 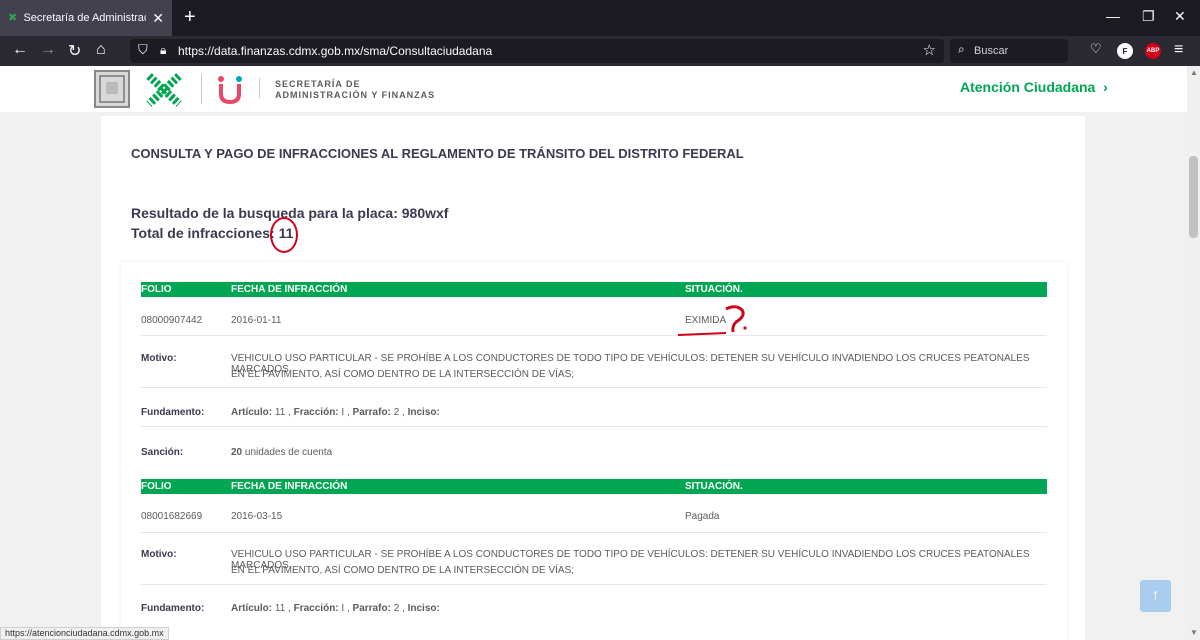 What do you see at coordinates (112, 89) in the screenshot?
I see `coat-of-arms-logo` at bounding box center [112, 89].